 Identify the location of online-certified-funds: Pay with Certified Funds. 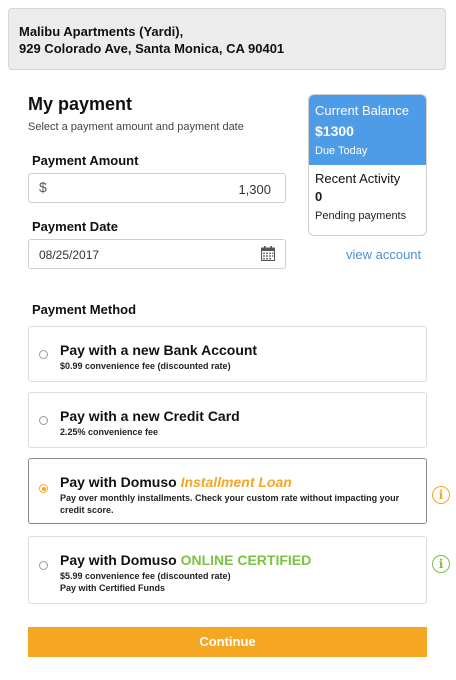
(113, 588).